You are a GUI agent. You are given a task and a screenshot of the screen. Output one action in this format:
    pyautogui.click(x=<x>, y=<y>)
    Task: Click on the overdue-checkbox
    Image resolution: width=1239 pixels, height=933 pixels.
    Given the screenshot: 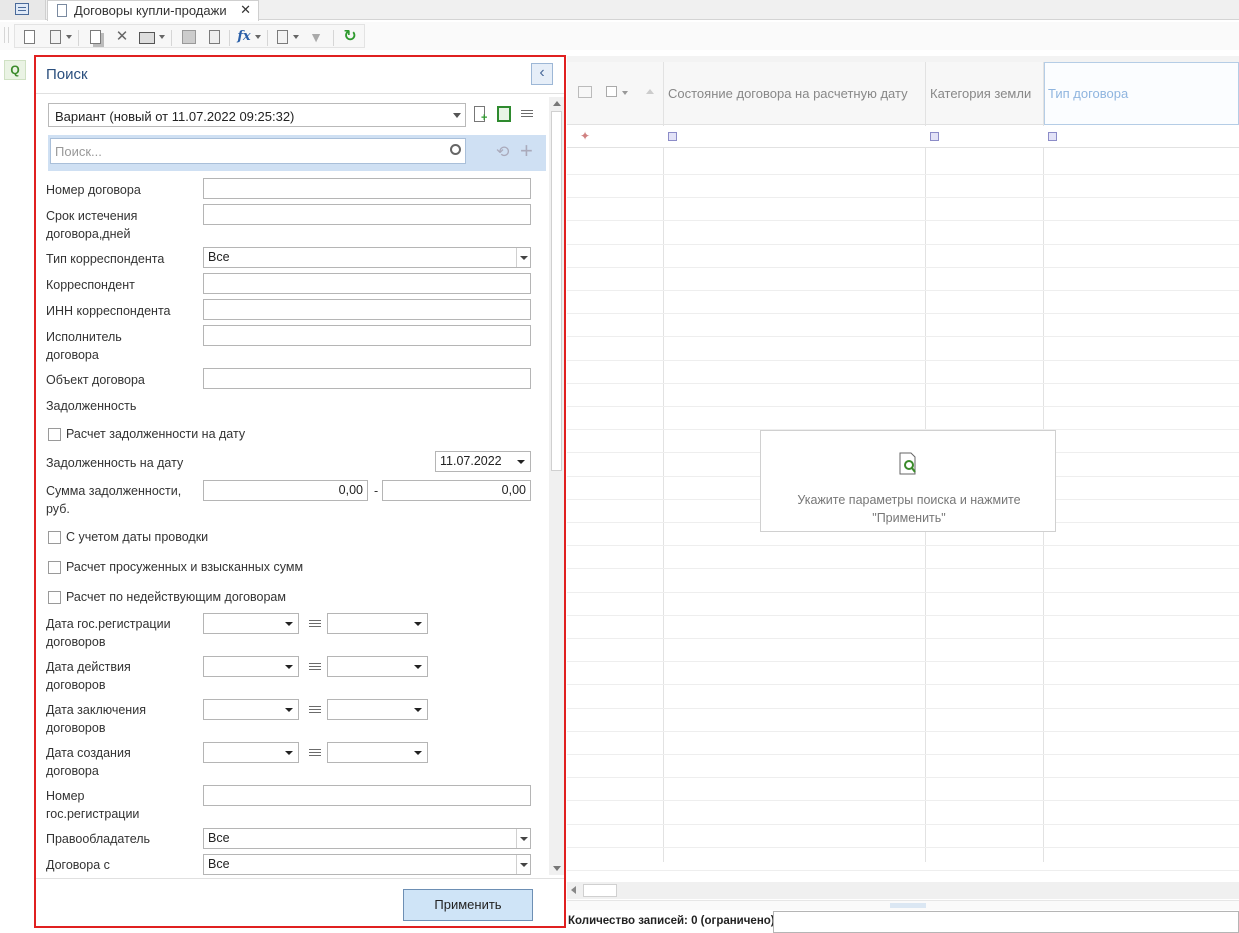 What is the action you would take?
    pyautogui.click(x=54, y=567)
    